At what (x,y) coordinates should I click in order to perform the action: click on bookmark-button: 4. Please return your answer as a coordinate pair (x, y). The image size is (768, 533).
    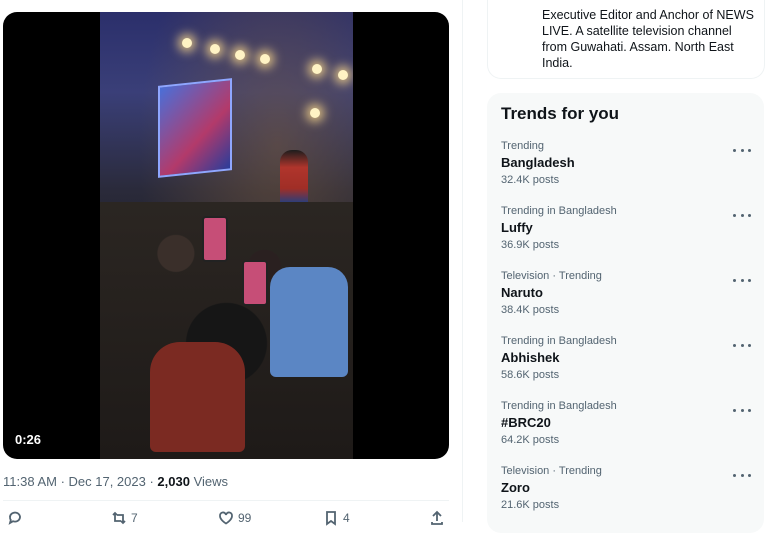
    Looking at the image, I should click on (336, 518).